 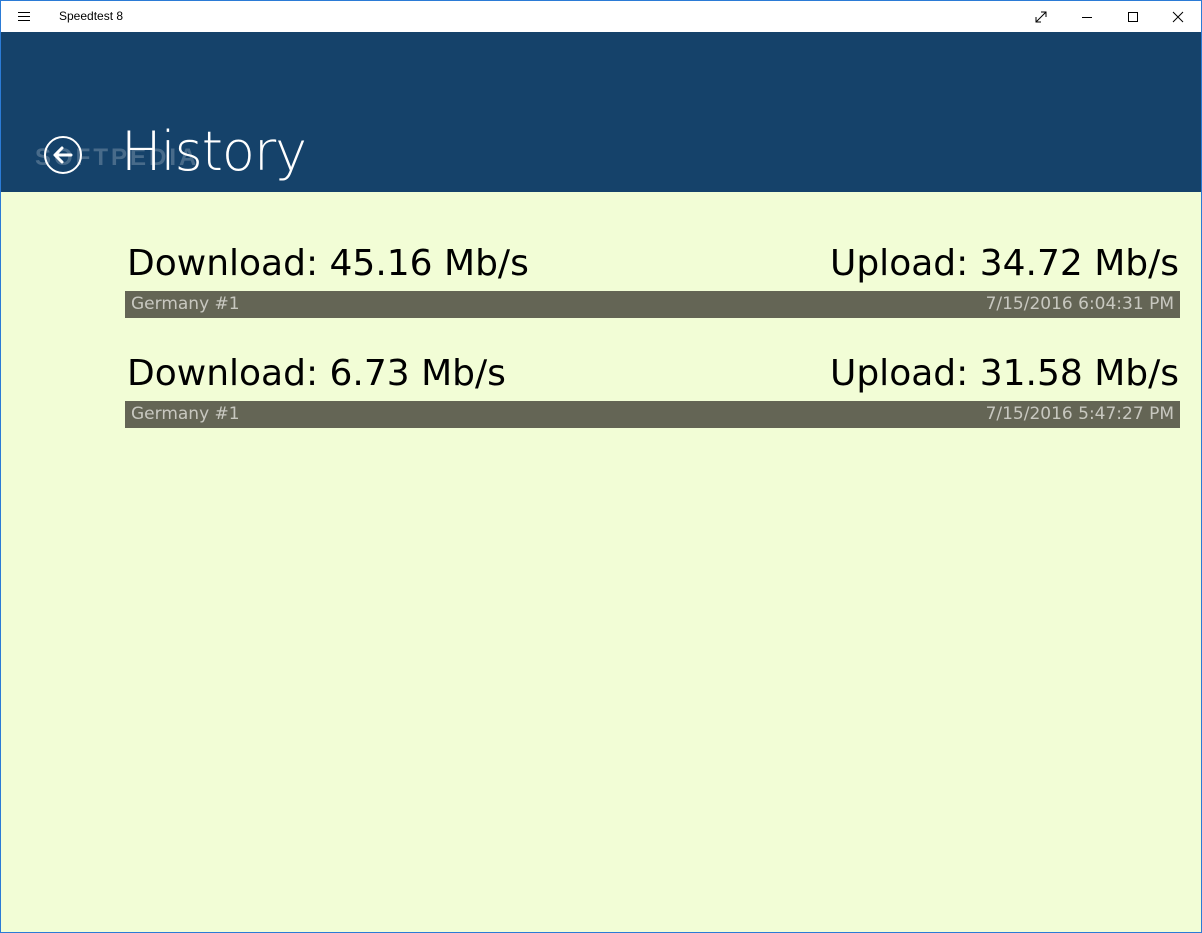 What do you see at coordinates (24, 17) in the screenshot?
I see `hamburger-icon` at bounding box center [24, 17].